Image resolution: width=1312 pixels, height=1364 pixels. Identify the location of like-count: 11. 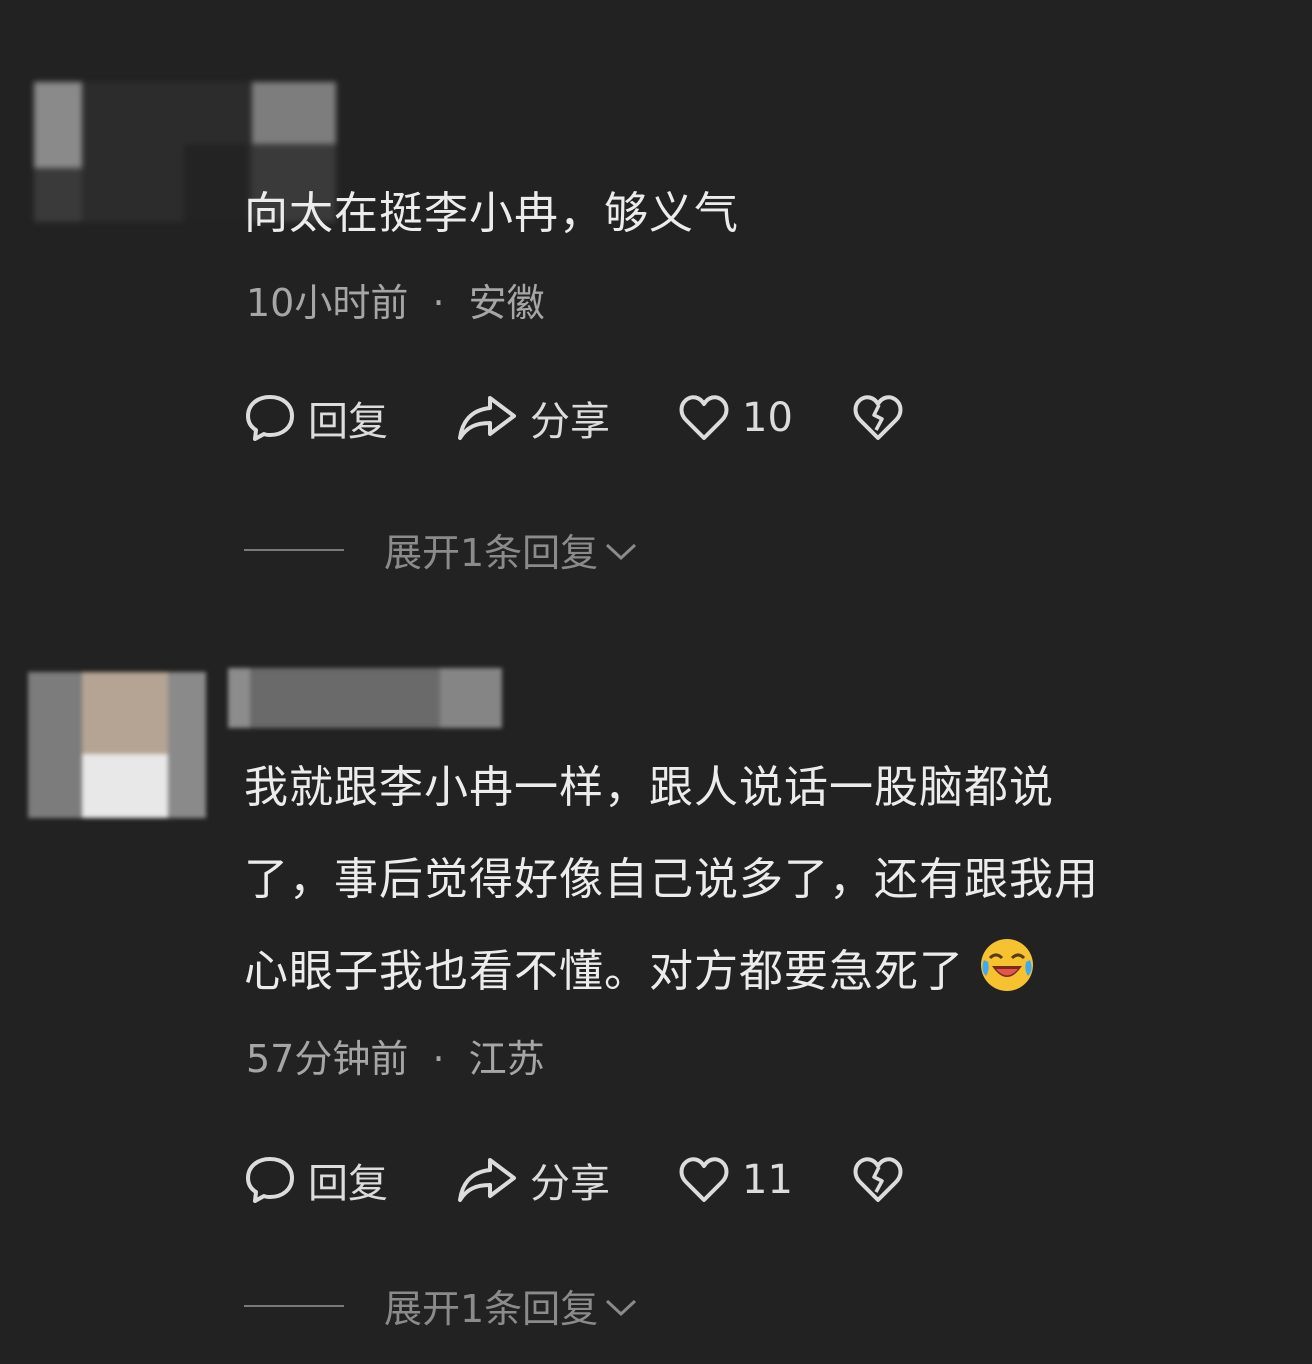
(767, 1180).